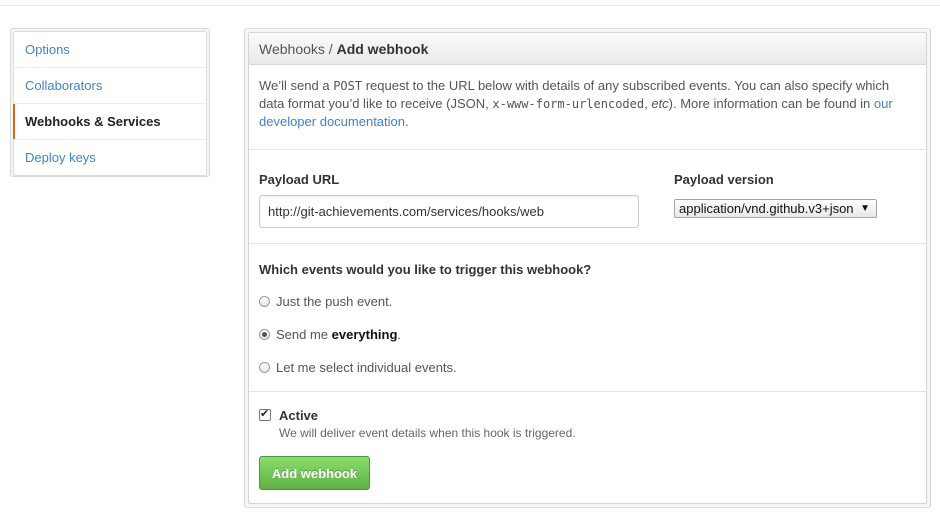  Describe the element at coordinates (265, 414) in the screenshot. I see `active-checkbox` at that location.